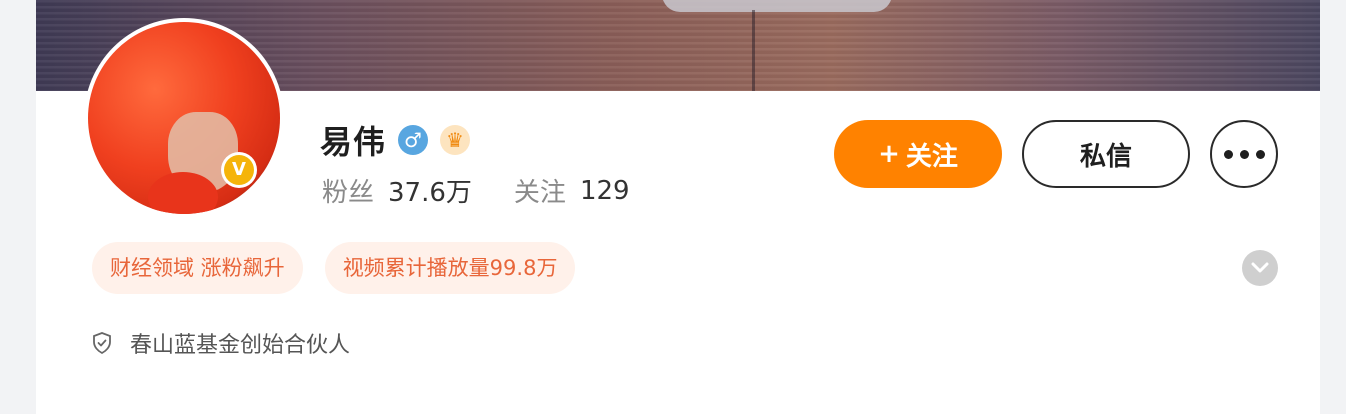  What do you see at coordinates (497, 190) in the screenshot?
I see `profile-stats: 粉丝 37.6万 关注 129` at bounding box center [497, 190].